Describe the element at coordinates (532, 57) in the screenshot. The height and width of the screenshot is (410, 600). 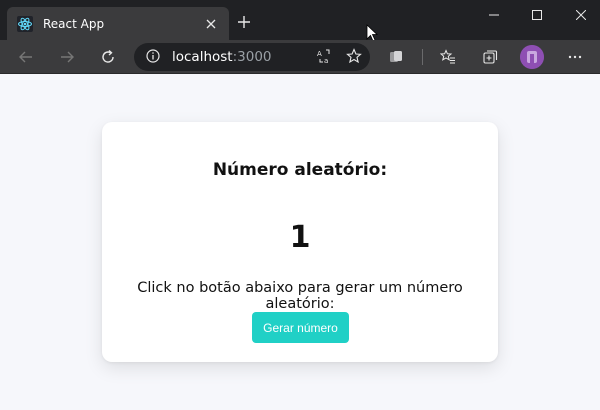
I see `avatar` at that location.